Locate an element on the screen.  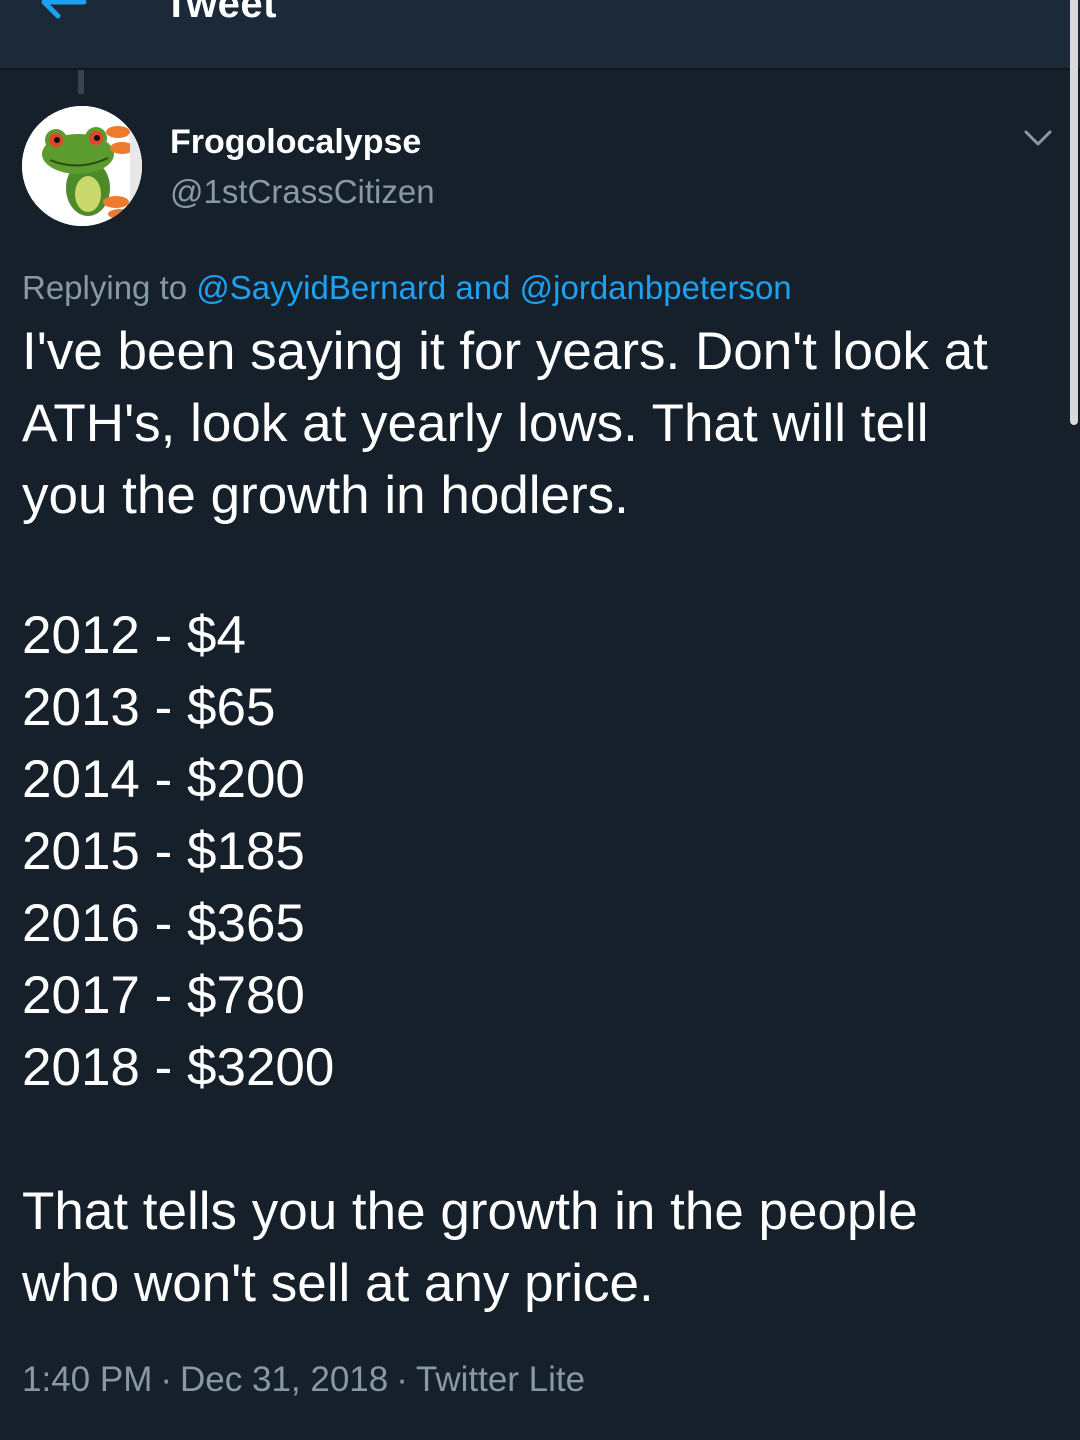
replying-to-label: Replying to is located at coordinates (105, 287).